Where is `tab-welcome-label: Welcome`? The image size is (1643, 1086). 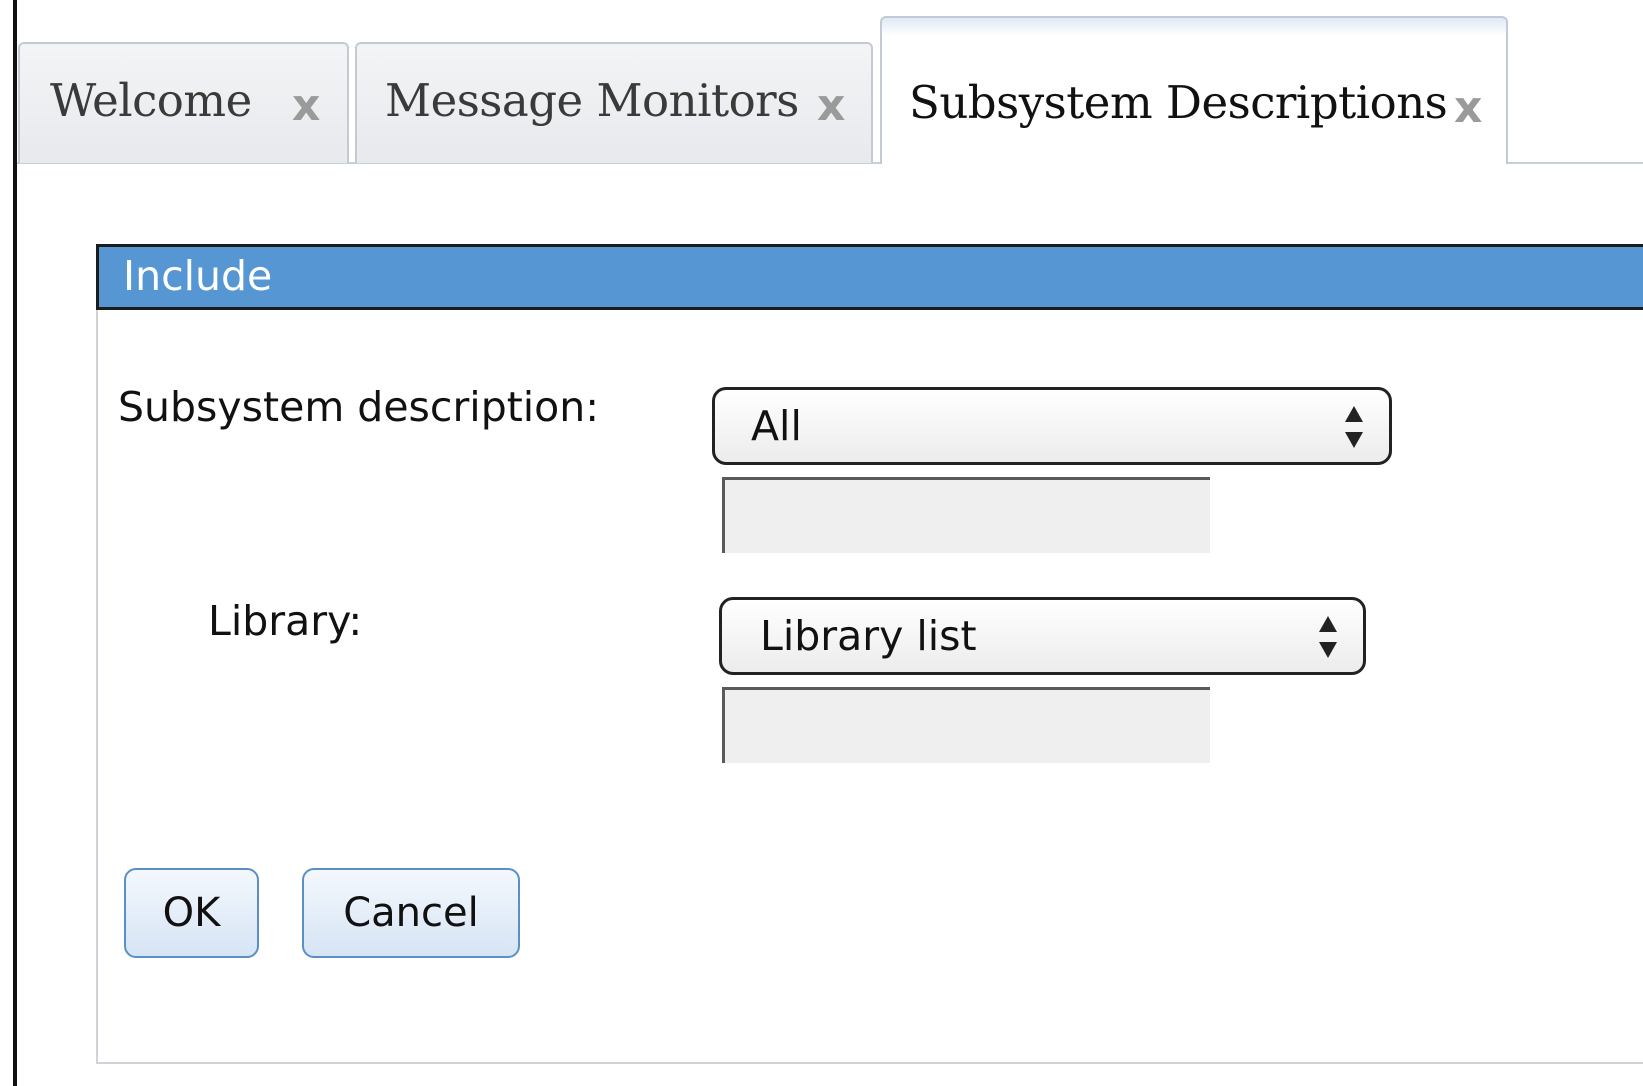
tab-welcome-label: Welcome is located at coordinates (151, 100).